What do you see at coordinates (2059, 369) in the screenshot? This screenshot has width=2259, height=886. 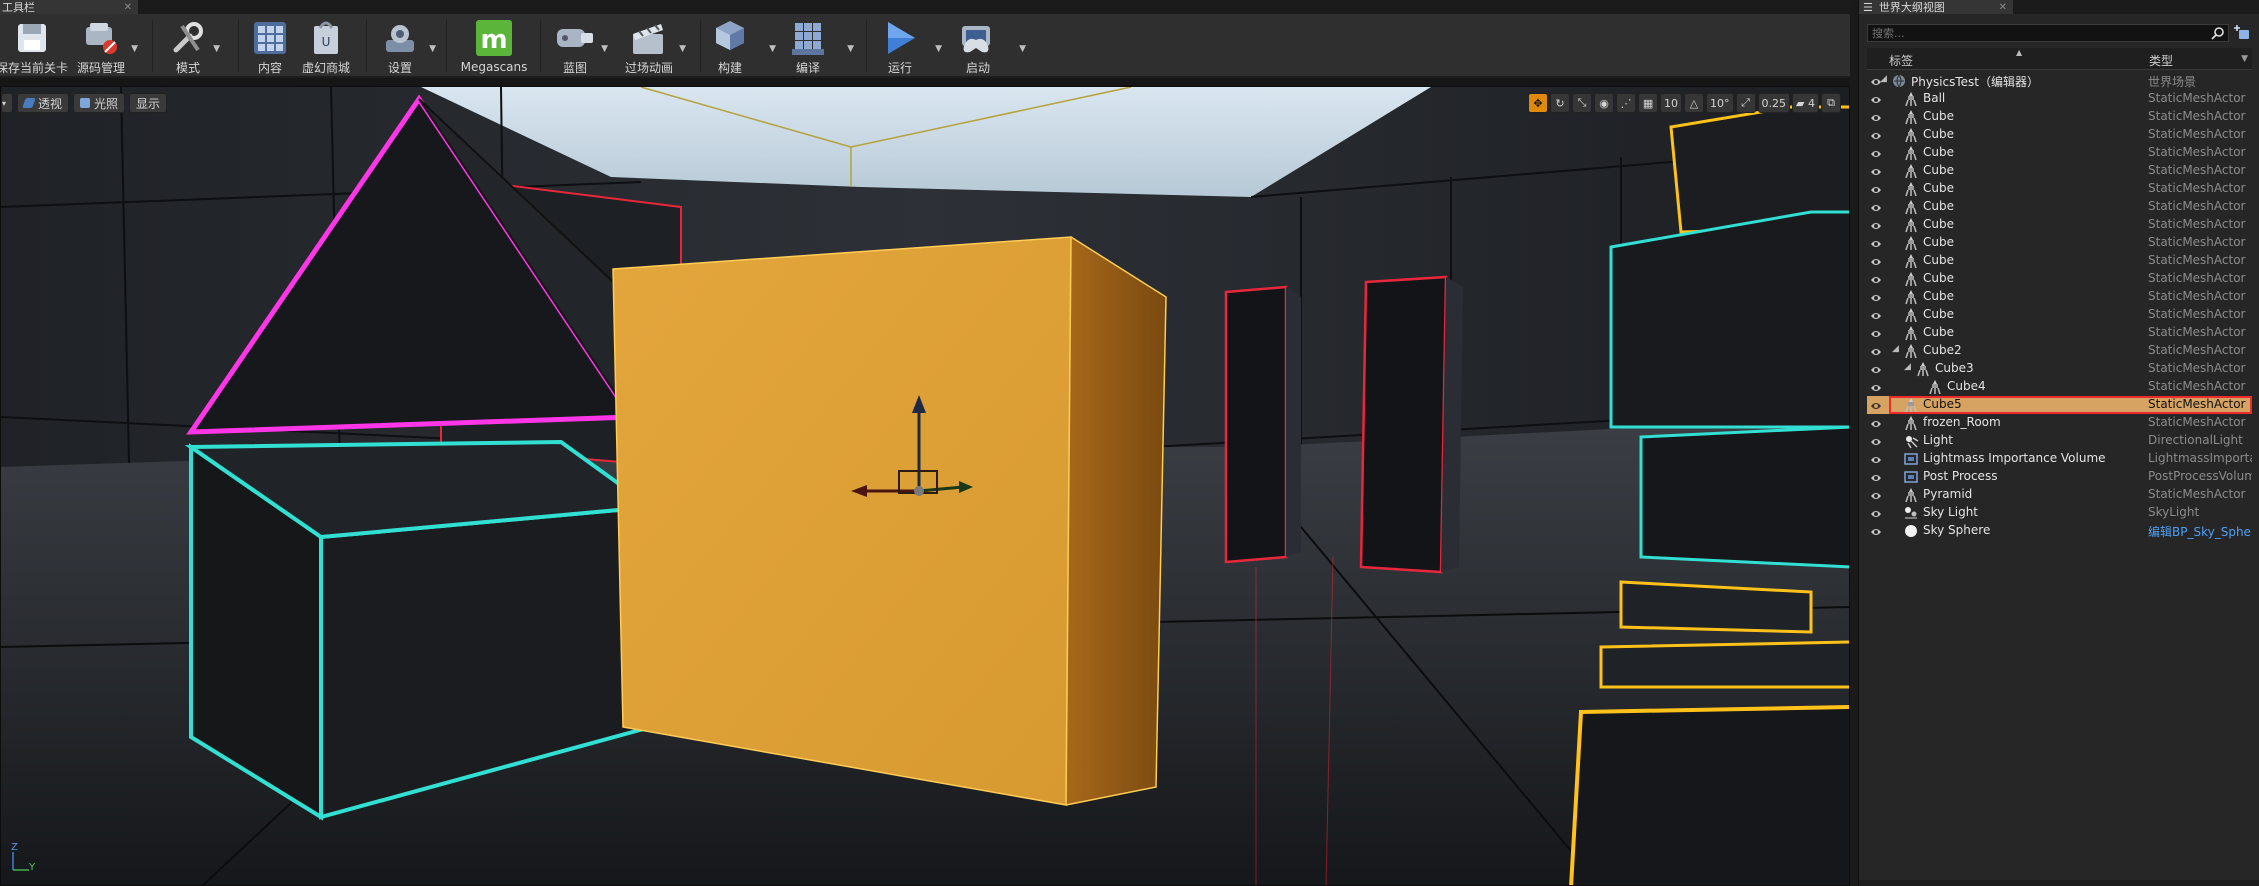 I see `outliner-row: ◢ Cube3 StaticMeshActor` at bounding box center [2059, 369].